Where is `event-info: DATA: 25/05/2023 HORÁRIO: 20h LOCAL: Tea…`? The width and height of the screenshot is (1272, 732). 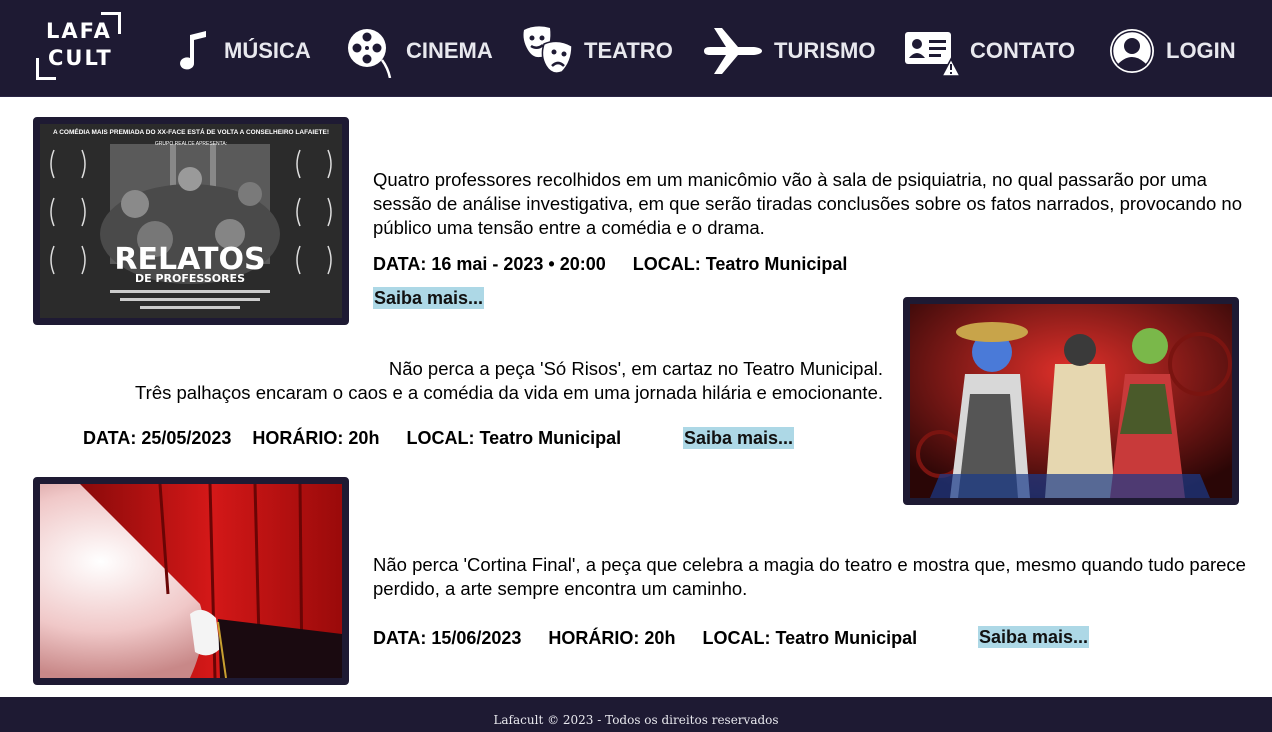 event-info: DATA: 25/05/2023 HORÁRIO: 20h LOCAL: Tea… is located at coordinates (352, 438).